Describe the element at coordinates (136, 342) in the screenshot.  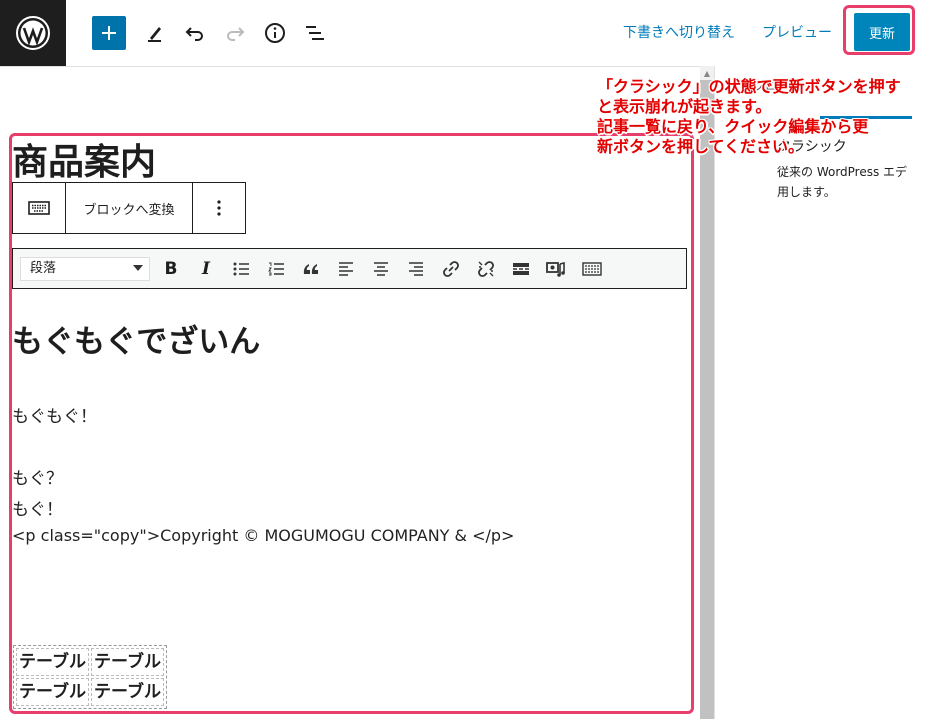
I see `content-heading: もぐもぐでざいん` at that location.